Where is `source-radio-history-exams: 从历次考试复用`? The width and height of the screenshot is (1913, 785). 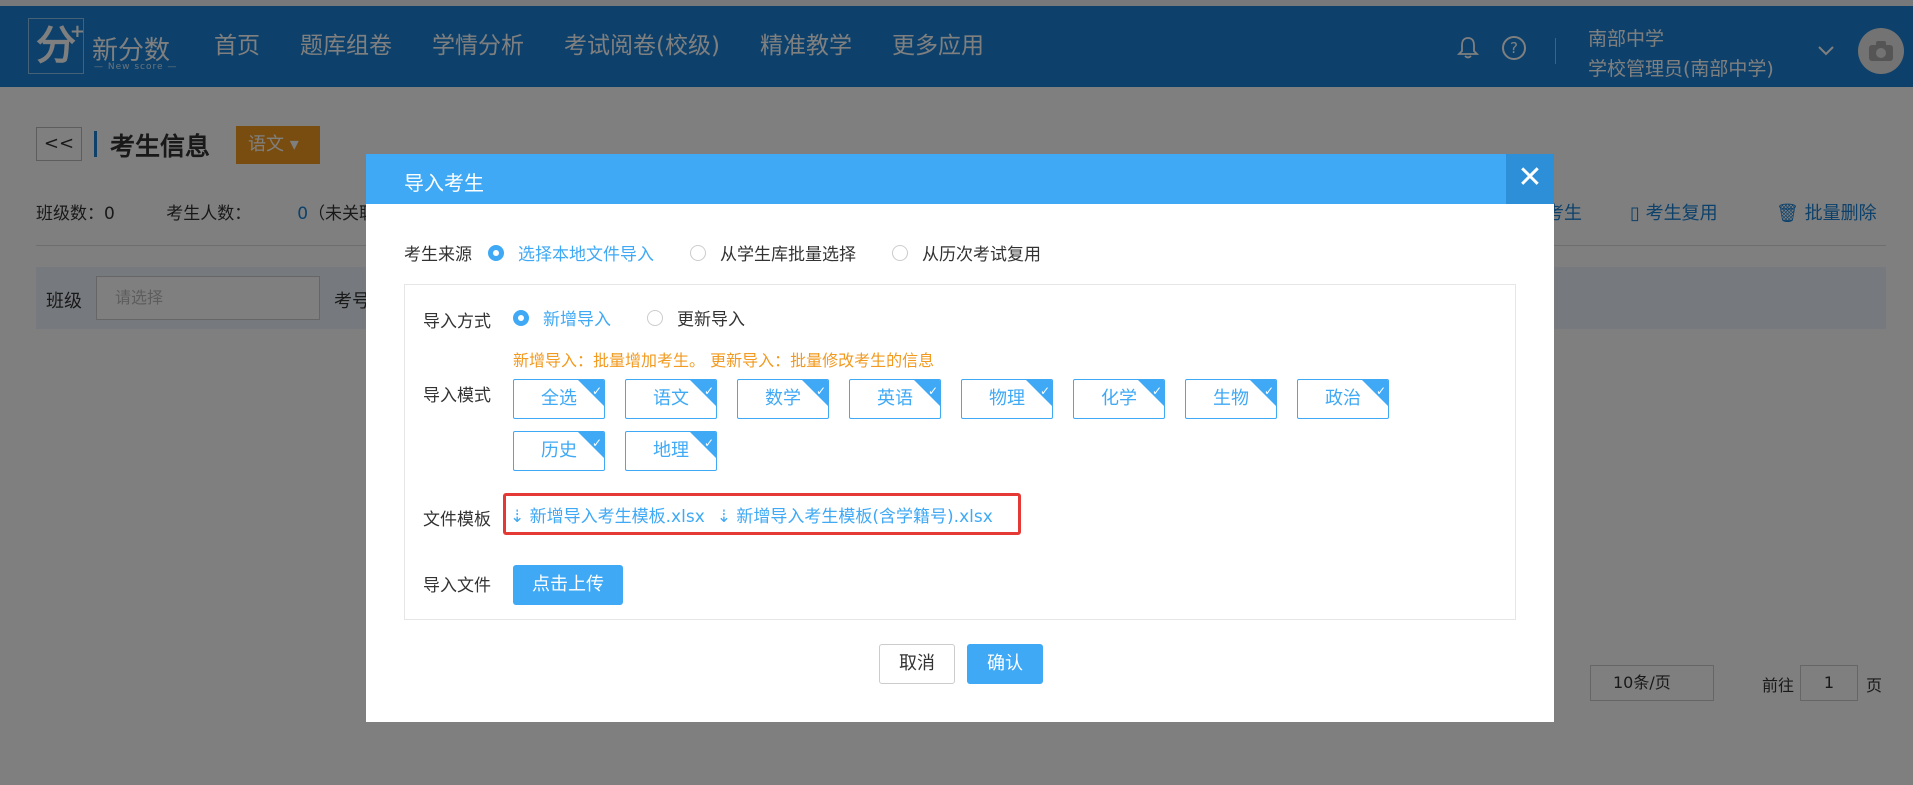
source-radio-history-exams: 从历次考试复用 is located at coordinates (966, 252).